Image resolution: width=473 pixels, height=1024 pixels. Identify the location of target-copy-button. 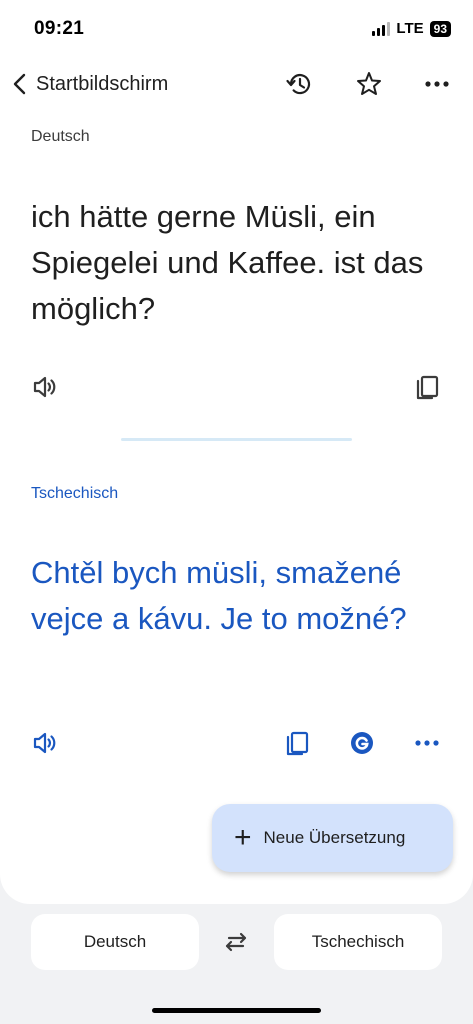
(297, 743).